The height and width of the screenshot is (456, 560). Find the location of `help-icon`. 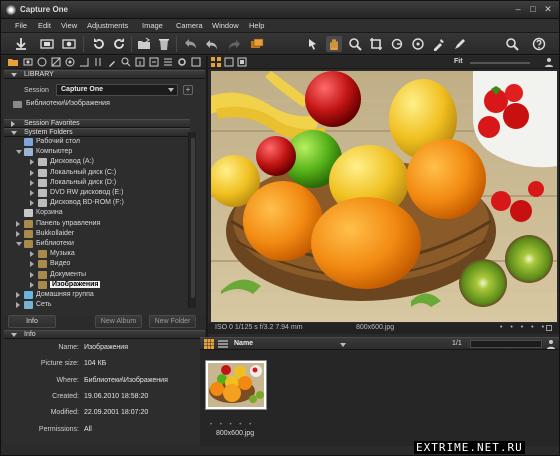

help-icon is located at coordinates (539, 44).